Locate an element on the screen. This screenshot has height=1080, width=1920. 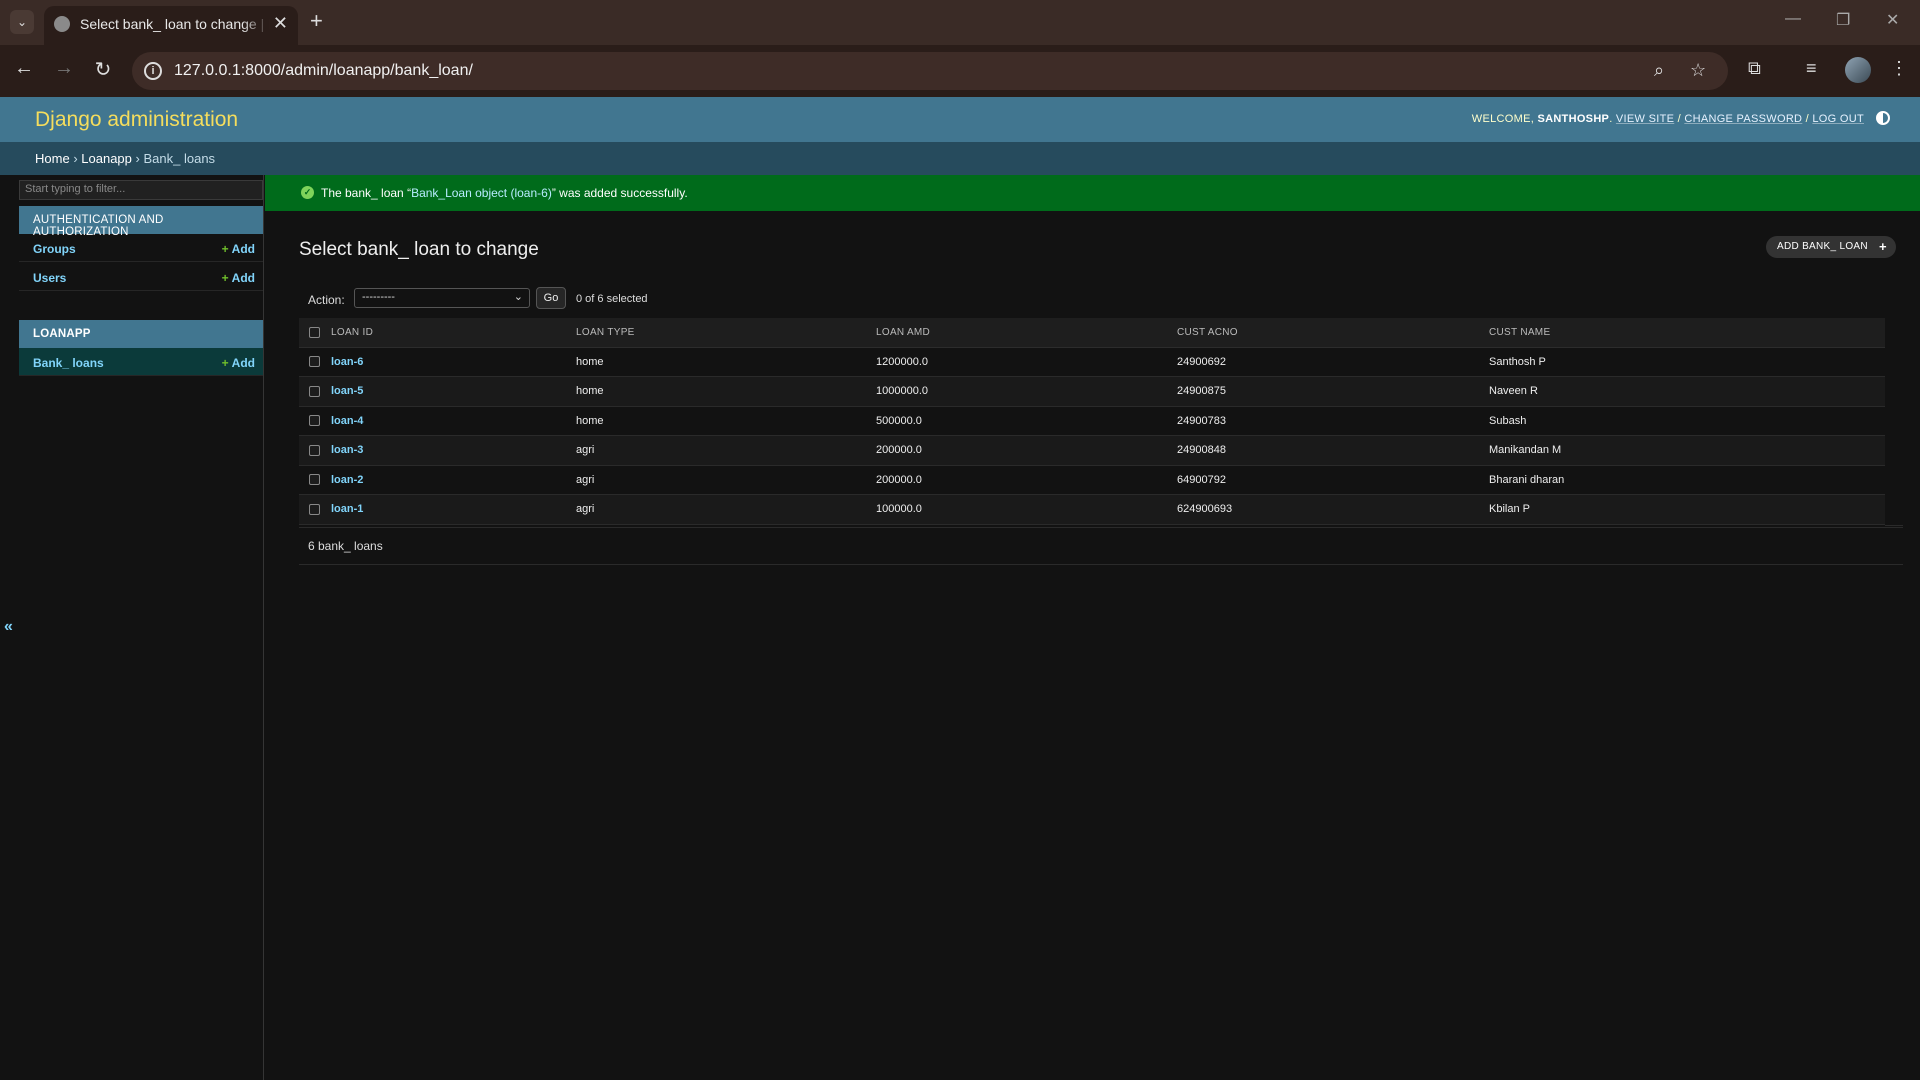
loan-id-link: loan-2 is located at coordinates (347, 480).